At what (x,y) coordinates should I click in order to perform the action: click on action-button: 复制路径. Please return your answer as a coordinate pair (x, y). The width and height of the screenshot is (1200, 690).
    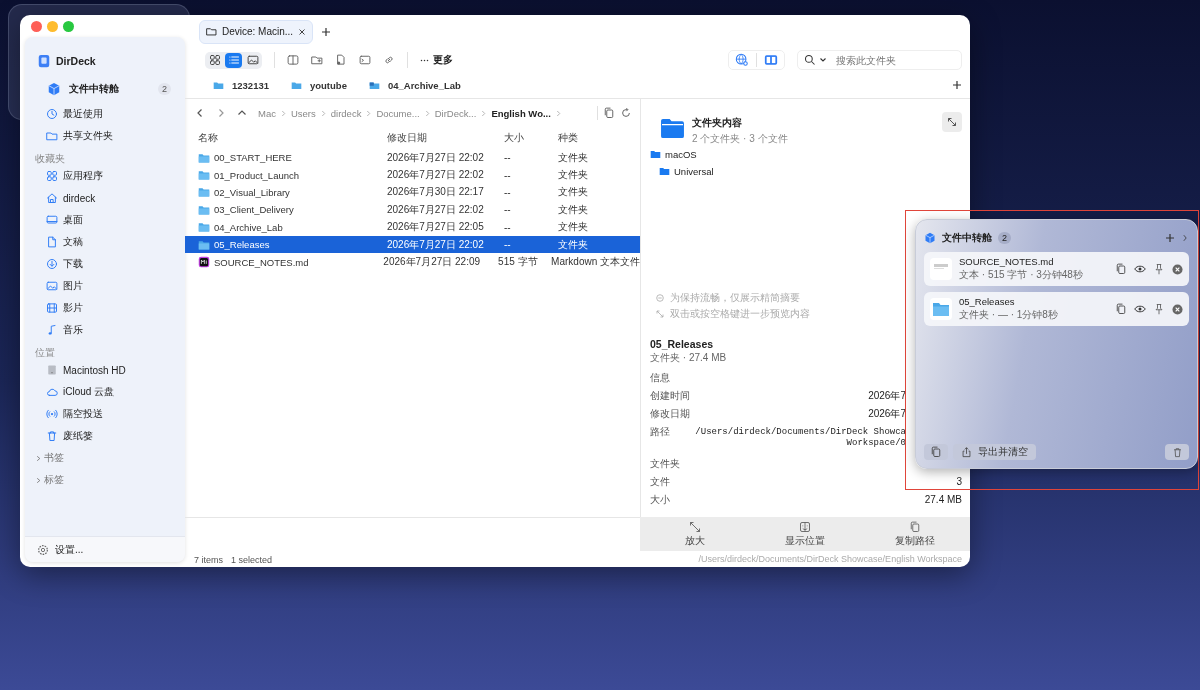
    Looking at the image, I should click on (915, 534).